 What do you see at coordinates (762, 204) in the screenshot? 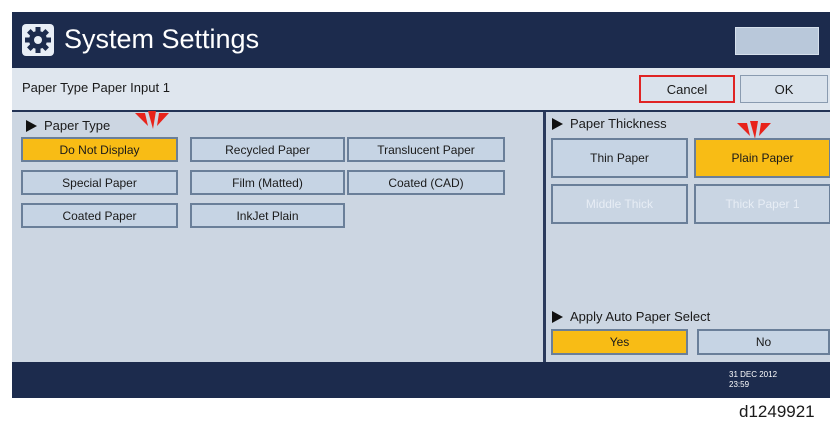
I see `thickness-option-thick-paper-1: Thick Paper 1` at bounding box center [762, 204].